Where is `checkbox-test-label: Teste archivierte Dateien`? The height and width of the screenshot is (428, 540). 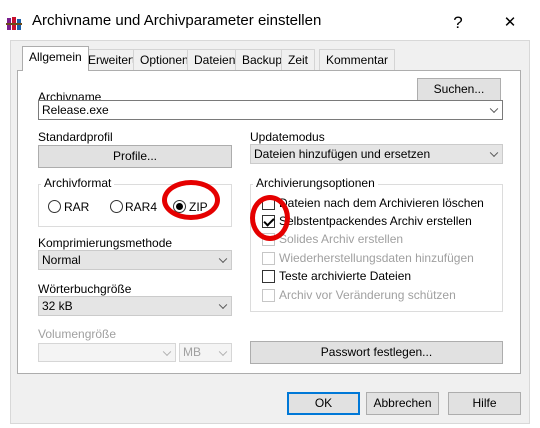 checkbox-test-label: Teste archivierte Dateien is located at coordinates (345, 276).